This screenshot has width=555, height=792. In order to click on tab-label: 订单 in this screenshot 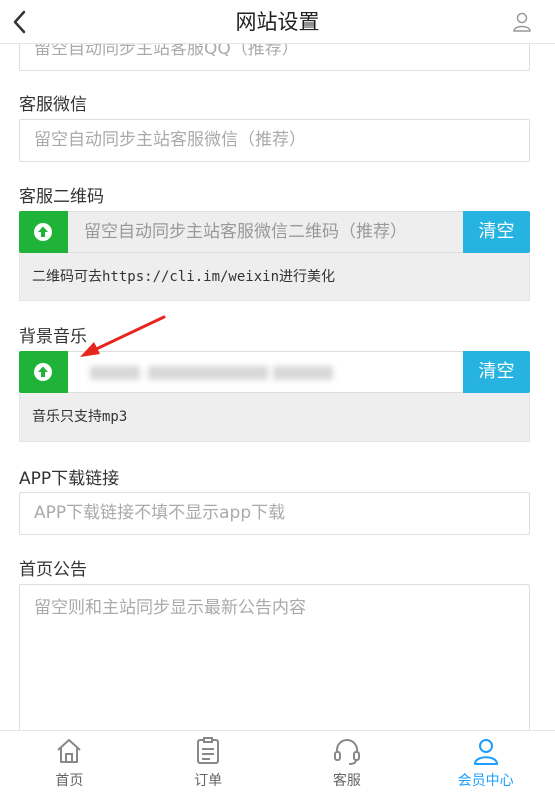, I will do `click(208, 781)`.